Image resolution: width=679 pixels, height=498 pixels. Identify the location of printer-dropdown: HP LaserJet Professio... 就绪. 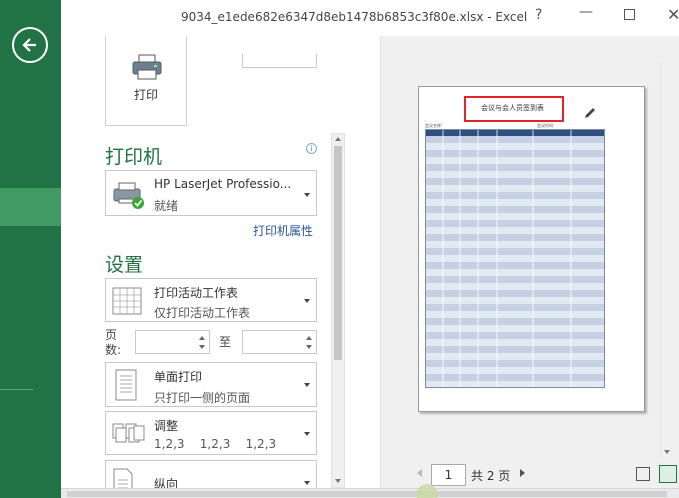
(211, 193).